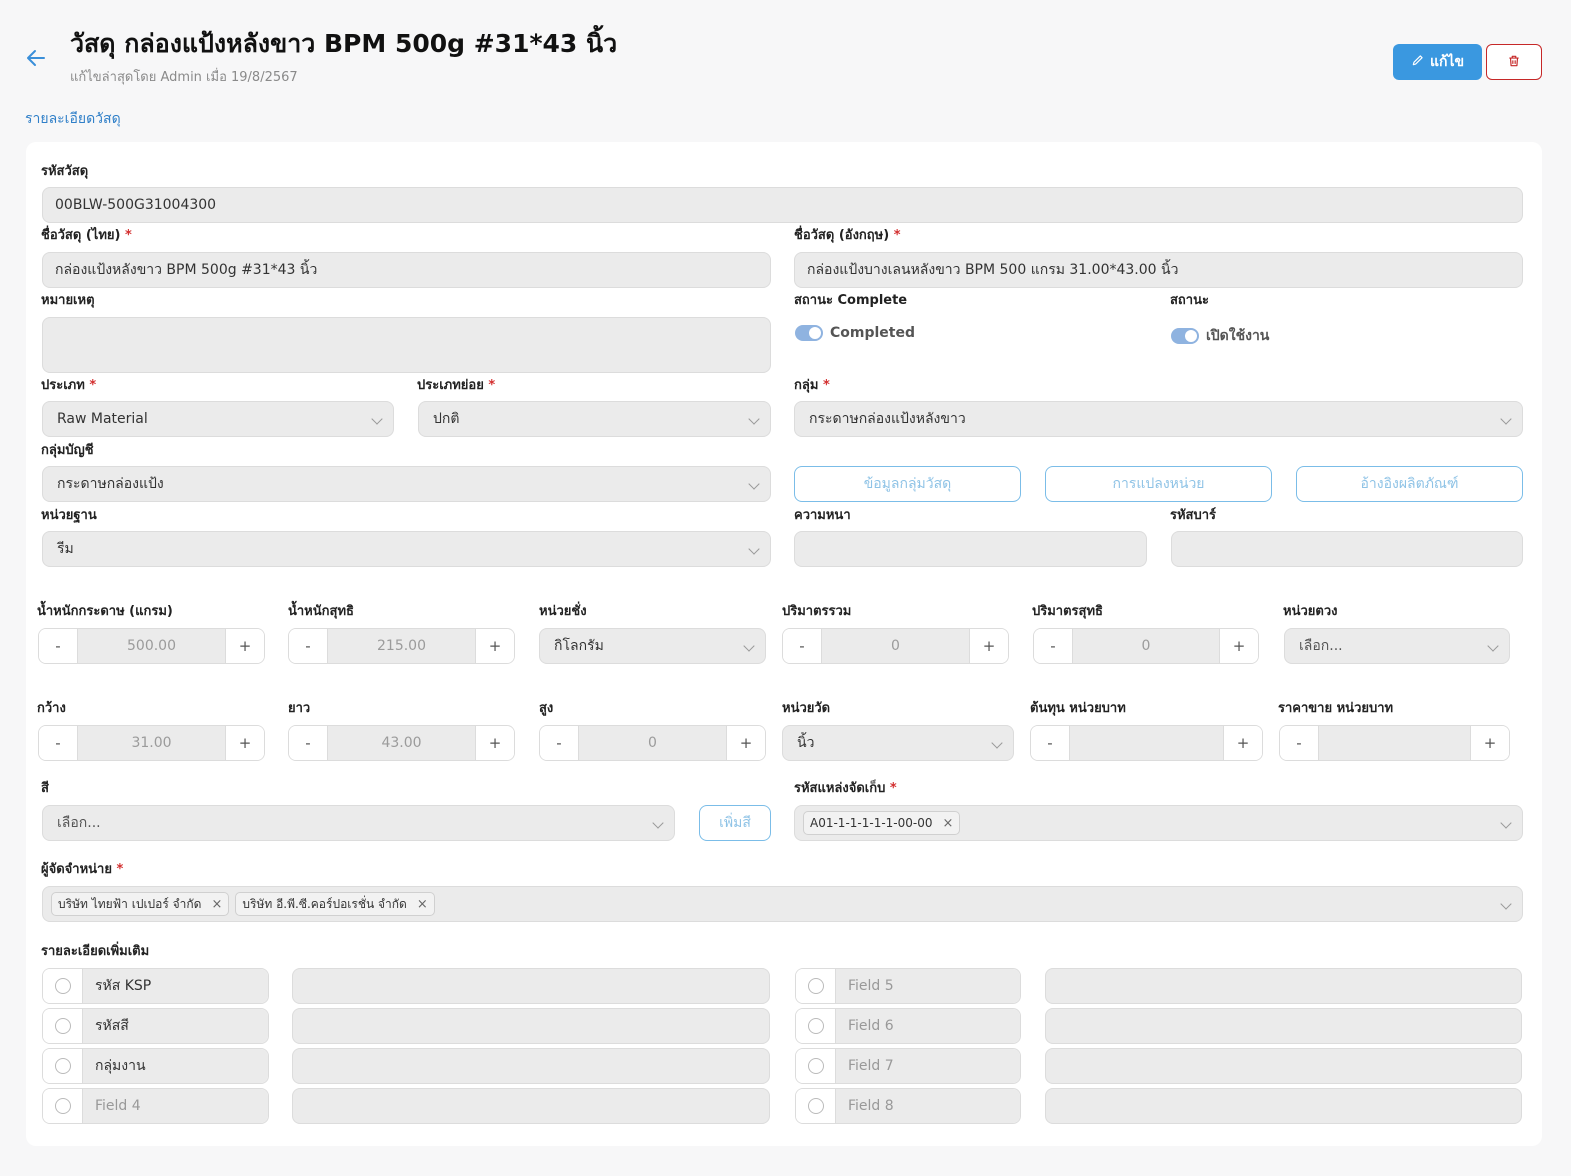 This screenshot has height=1176, width=1571. I want to click on add-color-button: เพิ่มสี, so click(735, 823).